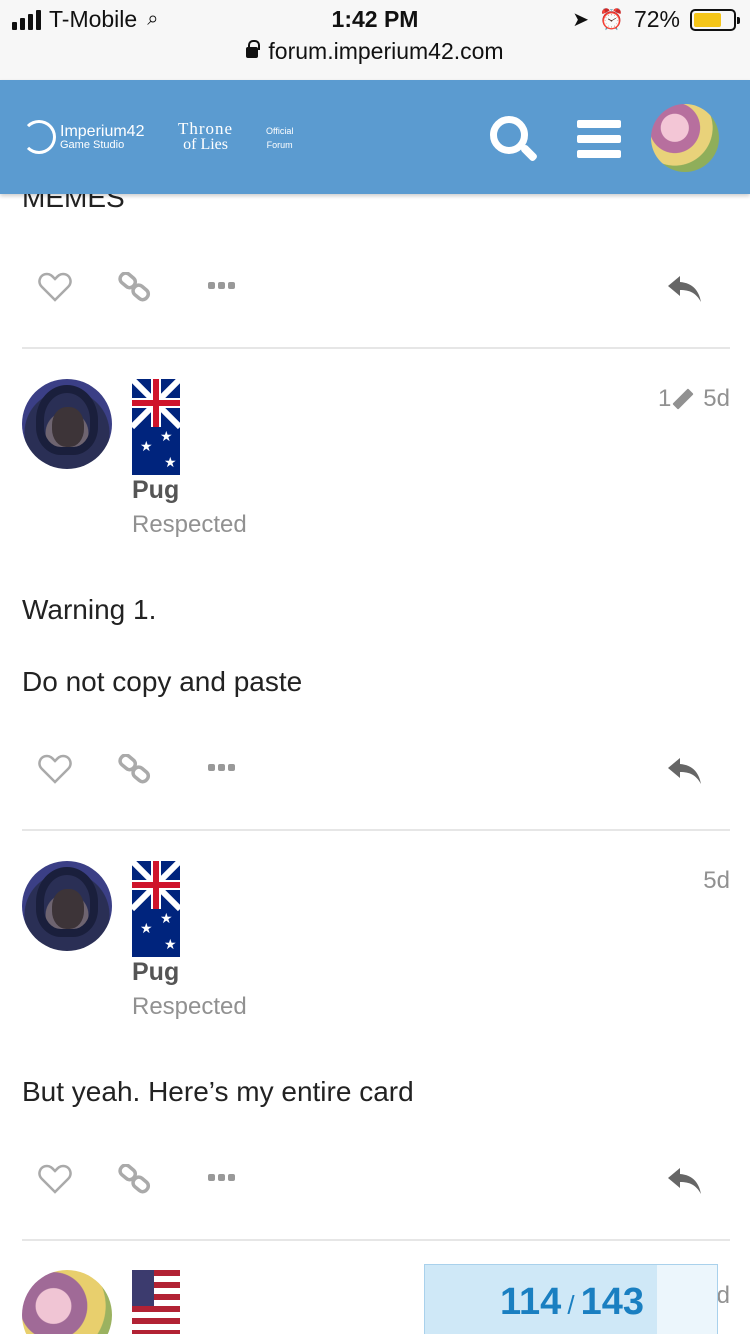 The image size is (750, 1334). I want to click on progress-counter: 114/143, so click(572, 1302).